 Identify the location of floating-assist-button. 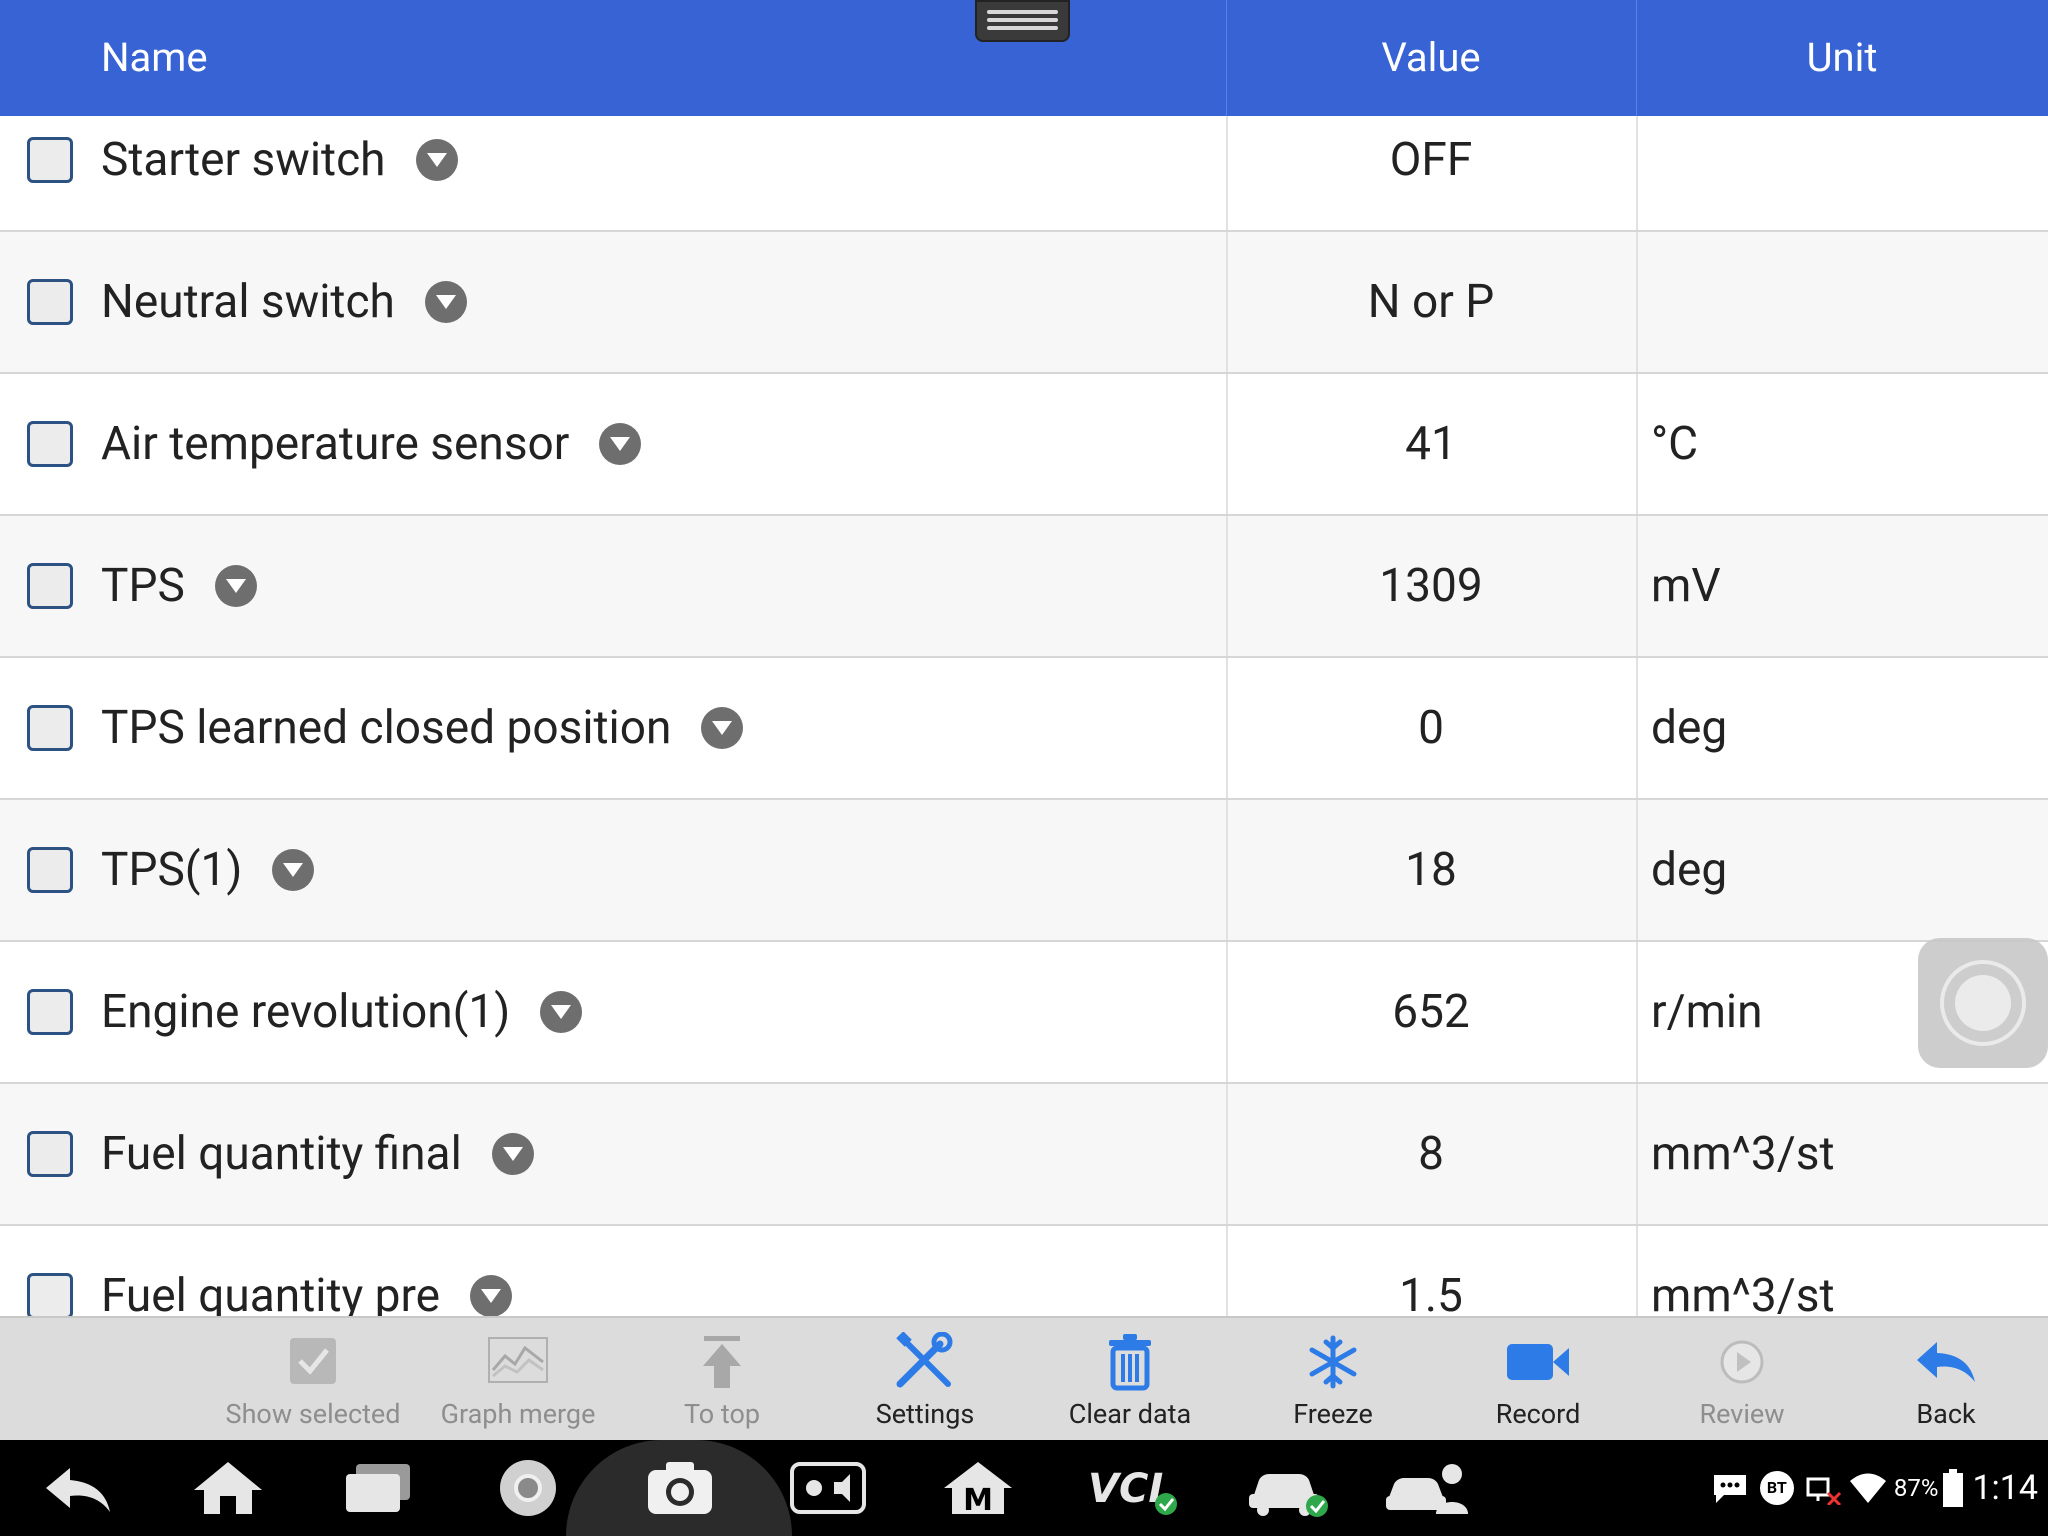
(1983, 1003).